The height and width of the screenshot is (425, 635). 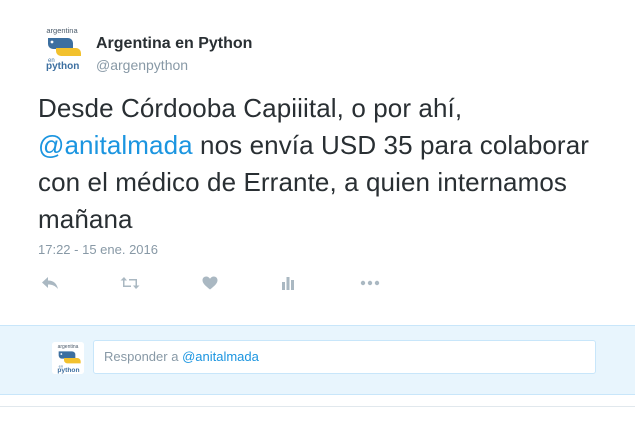 I want to click on logo-small-text-top: argentina, so click(x=68, y=347).